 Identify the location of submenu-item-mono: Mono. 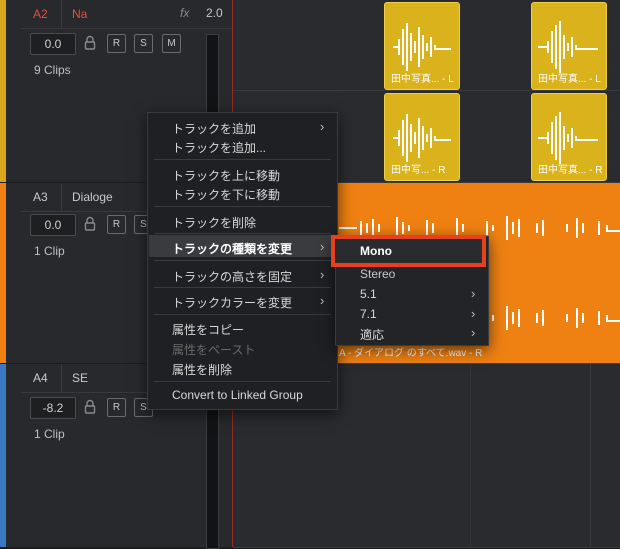
(408, 251).